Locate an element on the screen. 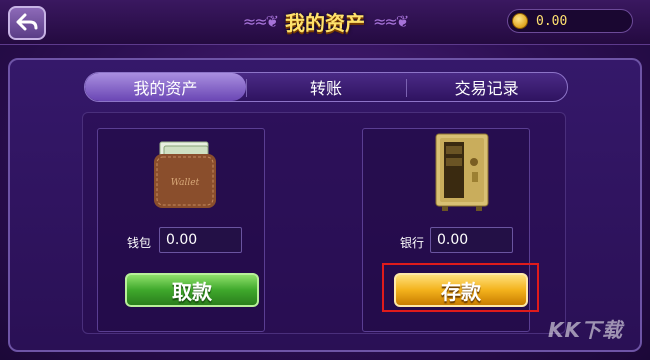 Image resolution: width=650 pixels, height=360 pixels. tab-transfer: 转账 is located at coordinates (326, 87).